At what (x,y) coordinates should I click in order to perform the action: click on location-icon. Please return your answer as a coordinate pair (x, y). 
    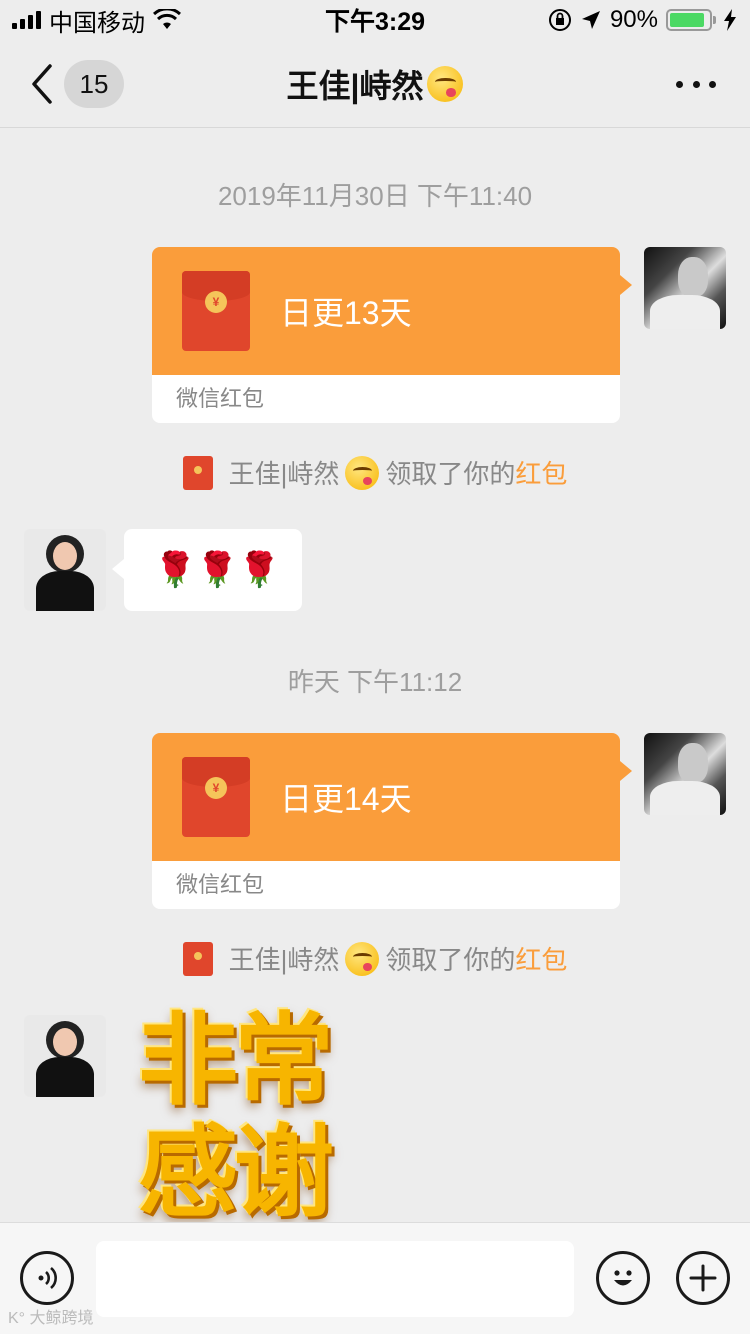
    Looking at the image, I should click on (590, 20).